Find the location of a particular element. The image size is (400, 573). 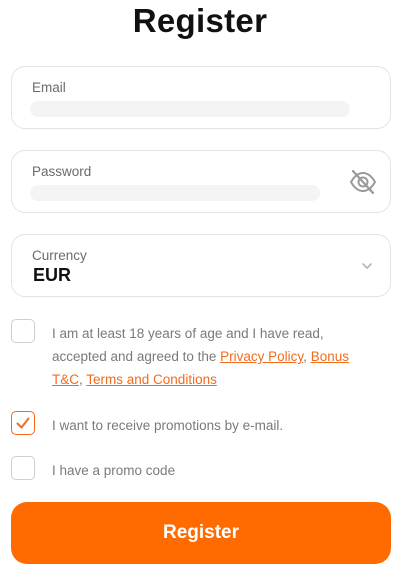

promo-code-text: I have a promo code is located at coordinates (114, 470).